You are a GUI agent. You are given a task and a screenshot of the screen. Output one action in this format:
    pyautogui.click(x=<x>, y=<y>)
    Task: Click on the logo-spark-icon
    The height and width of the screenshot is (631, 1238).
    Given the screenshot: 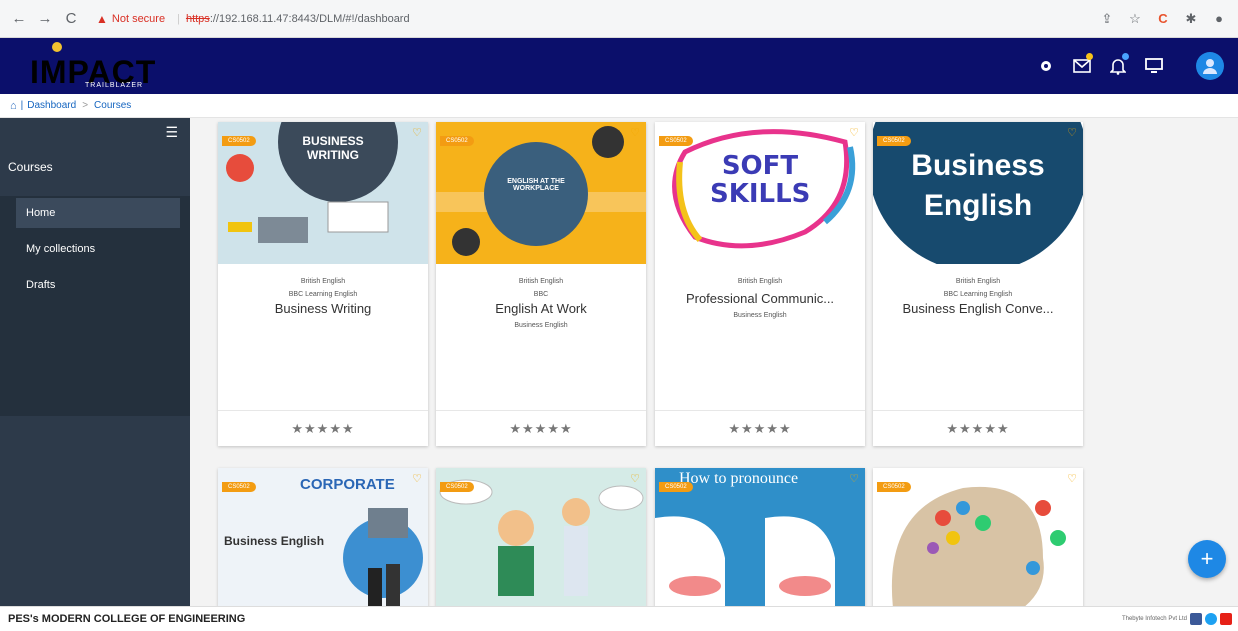 What is the action you would take?
    pyautogui.click(x=57, y=47)
    